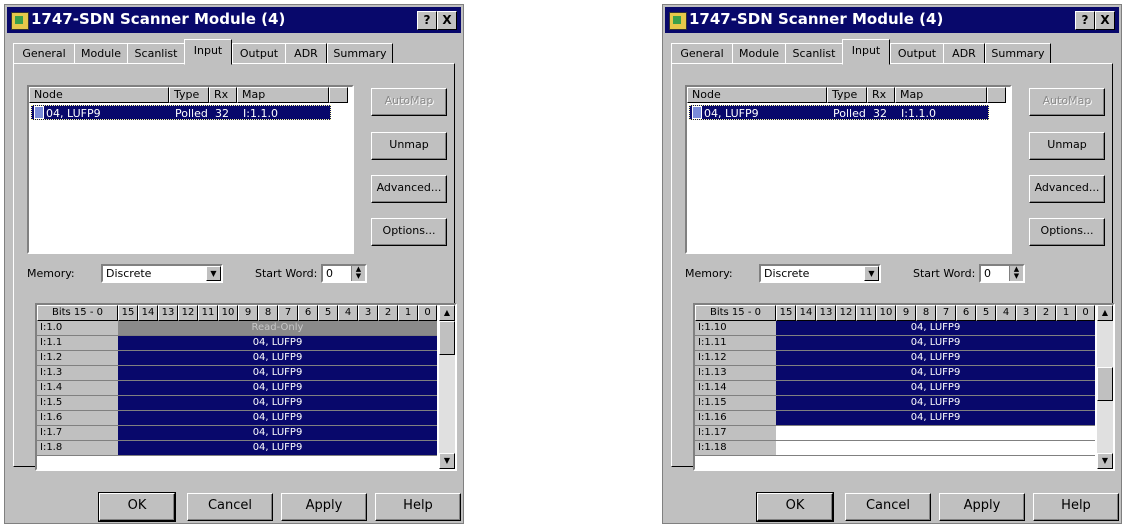 Image resolution: width=1129 pixels, height=532 pixels. What do you see at coordinates (678, 21) in the screenshot?
I see `app-icon` at bounding box center [678, 21].